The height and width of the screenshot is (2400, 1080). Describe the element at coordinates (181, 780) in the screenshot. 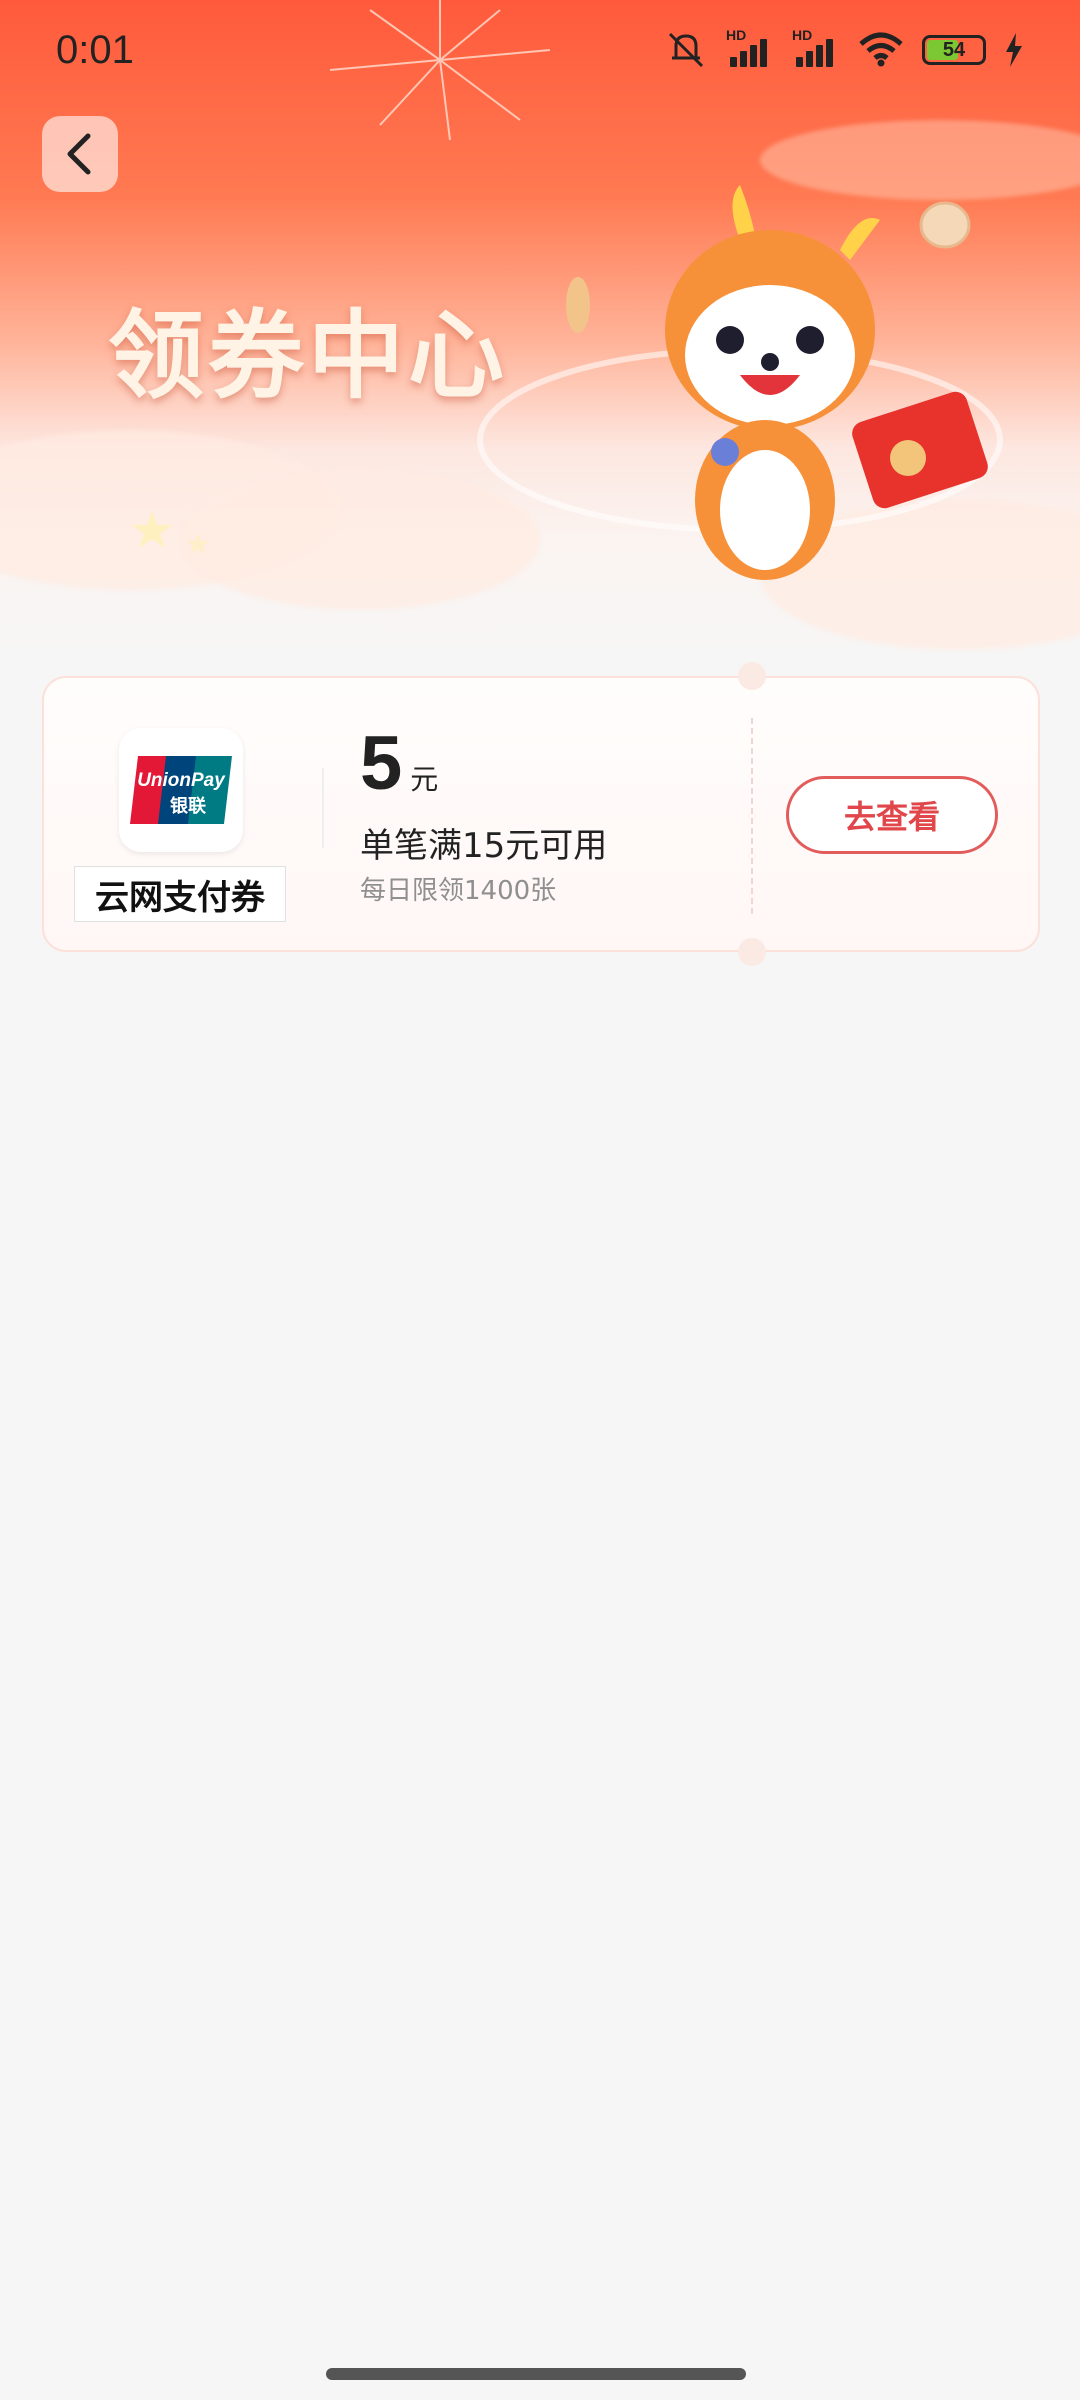

I see `svg-text: UnionPay` at that location.